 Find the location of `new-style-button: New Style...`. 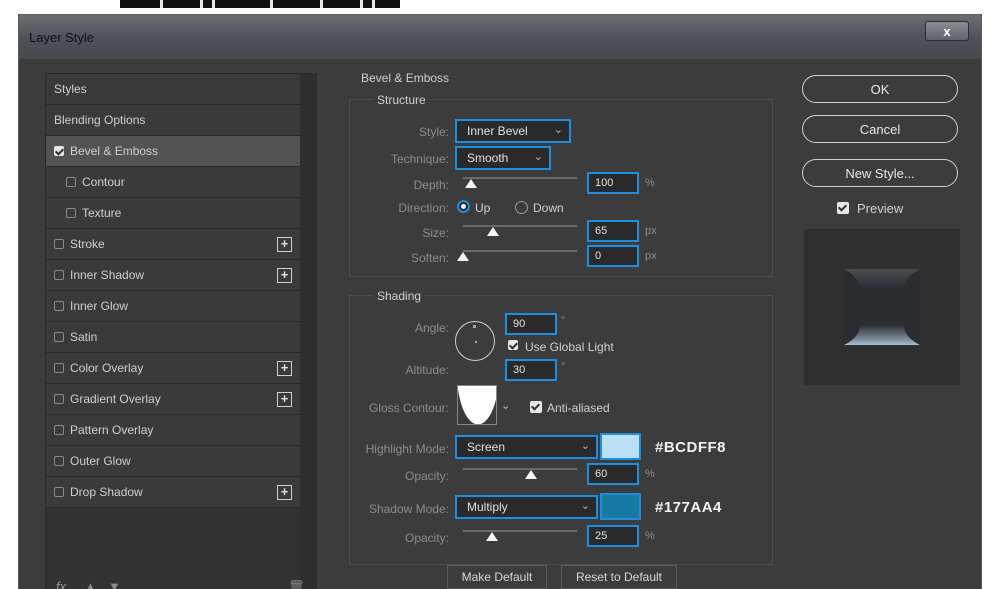

new-style-button: New Style... is located at coordinates (880, 173).